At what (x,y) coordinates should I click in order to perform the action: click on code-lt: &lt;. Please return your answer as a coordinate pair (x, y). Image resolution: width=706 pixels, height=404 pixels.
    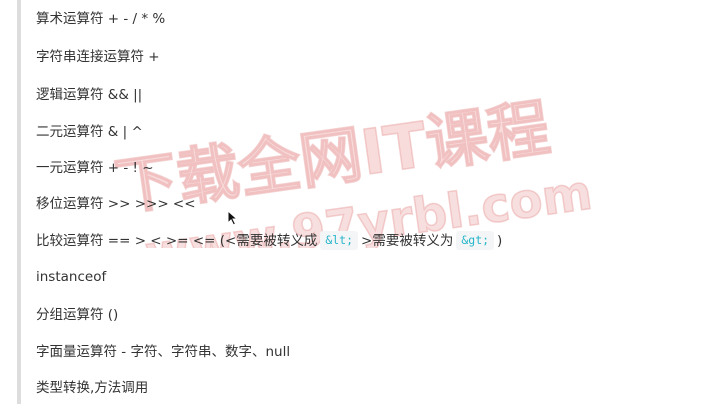
    Looking at the image, I should click on (339, 240).